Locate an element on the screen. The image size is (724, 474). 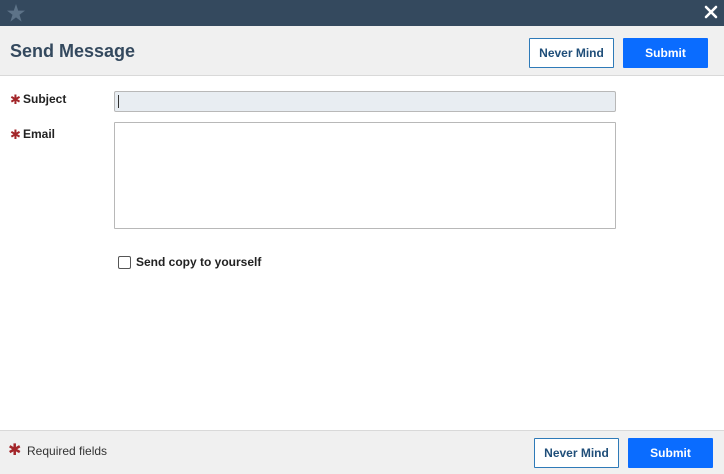
send-copy-checkbox is located at coordinates (124, 262).